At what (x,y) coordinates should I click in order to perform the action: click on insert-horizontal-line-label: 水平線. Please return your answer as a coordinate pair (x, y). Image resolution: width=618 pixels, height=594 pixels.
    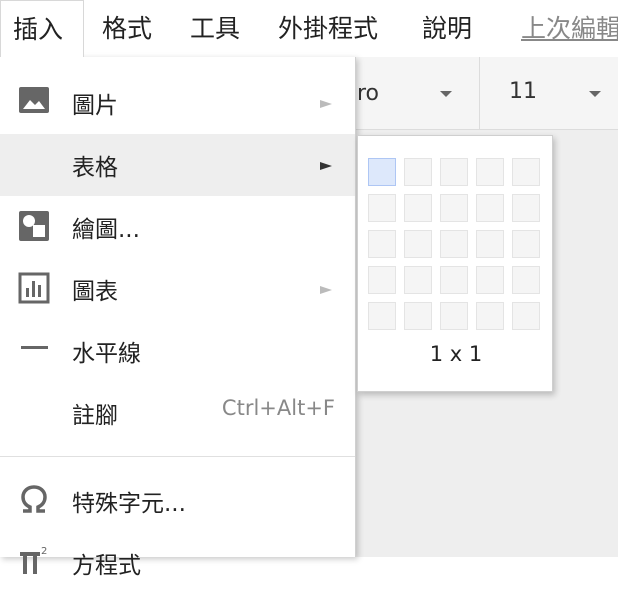
    Looking at the image, I should click on (106, 354).